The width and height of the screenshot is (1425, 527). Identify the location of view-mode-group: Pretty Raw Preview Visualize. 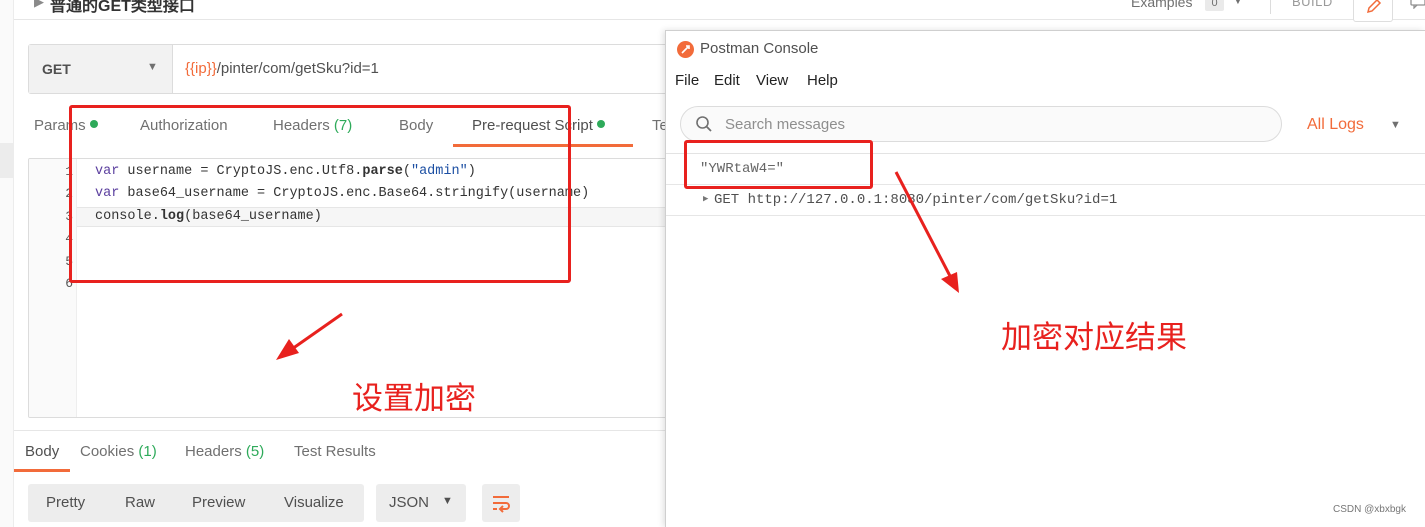
(196, 503).